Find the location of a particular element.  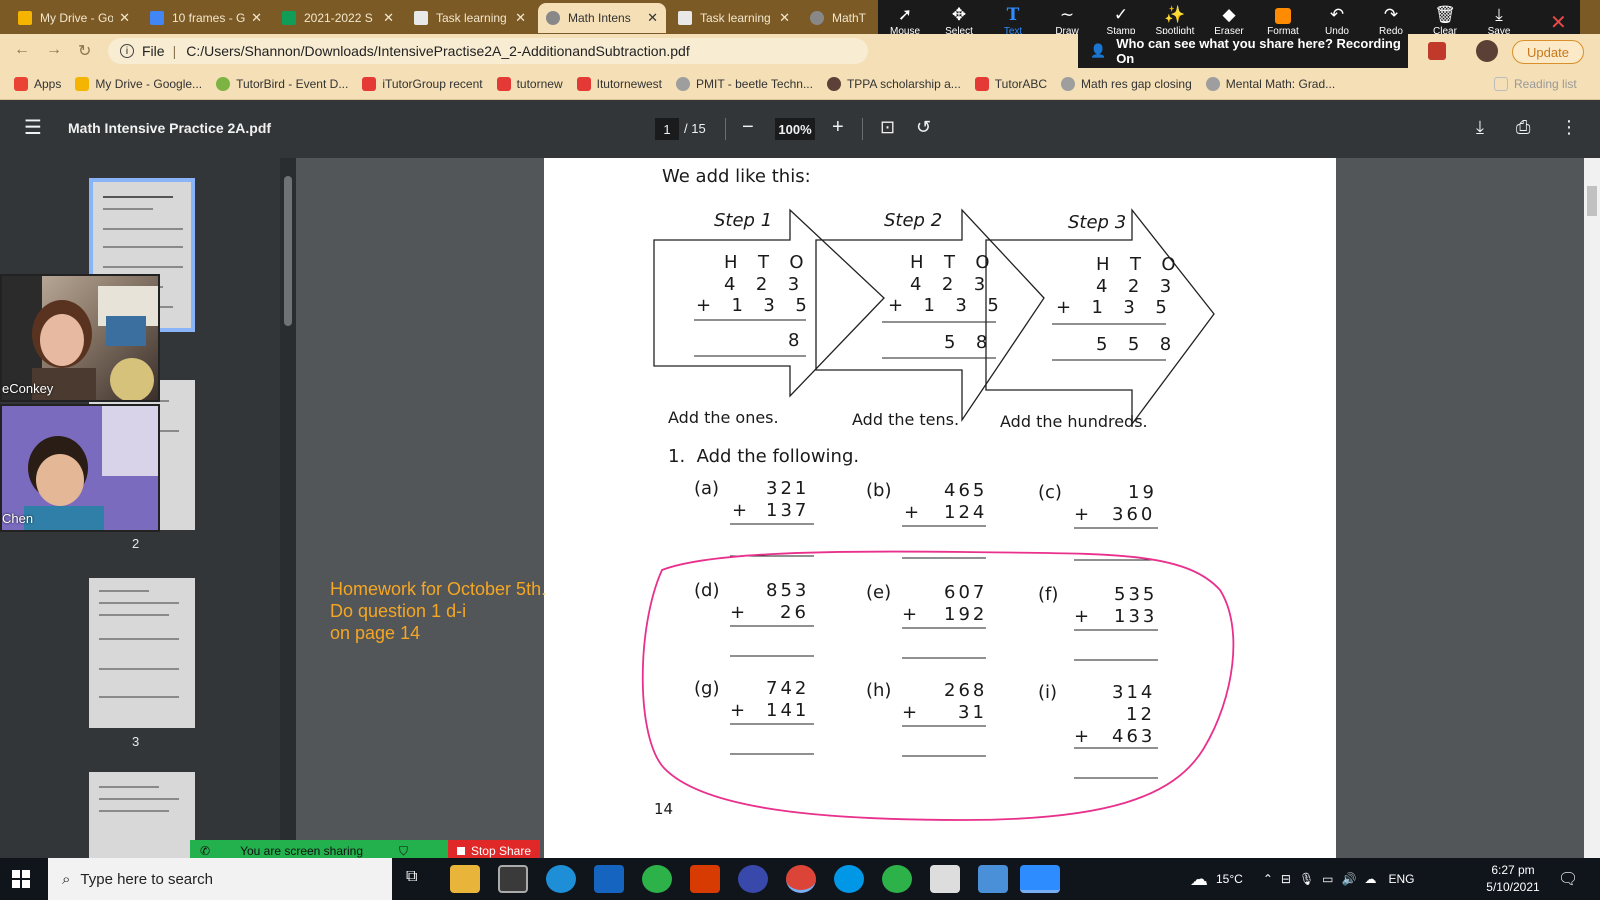

problem-g-bottom: 141 is located at coordinates (788, 710).